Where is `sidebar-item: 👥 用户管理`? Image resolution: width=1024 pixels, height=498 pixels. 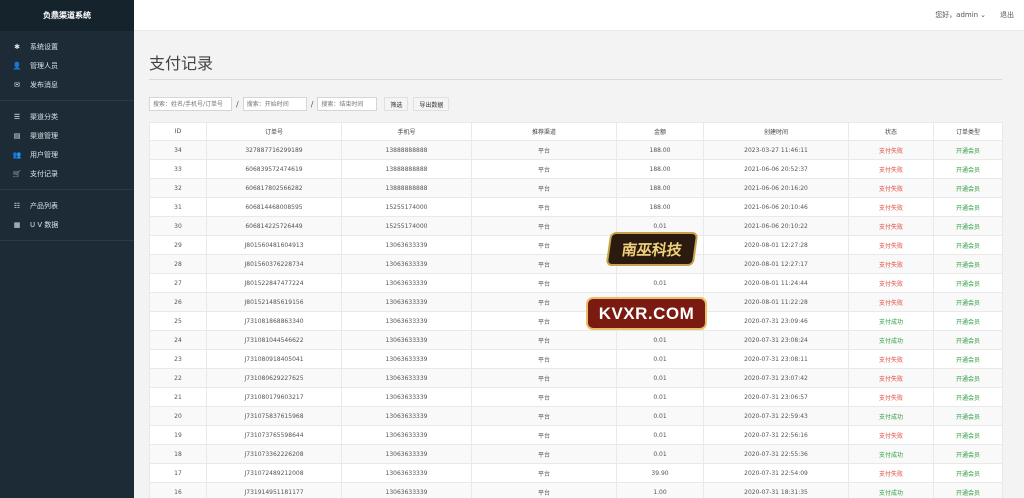
sidebar-item: 👥 用户管理 is located at coordinates (67, 154).